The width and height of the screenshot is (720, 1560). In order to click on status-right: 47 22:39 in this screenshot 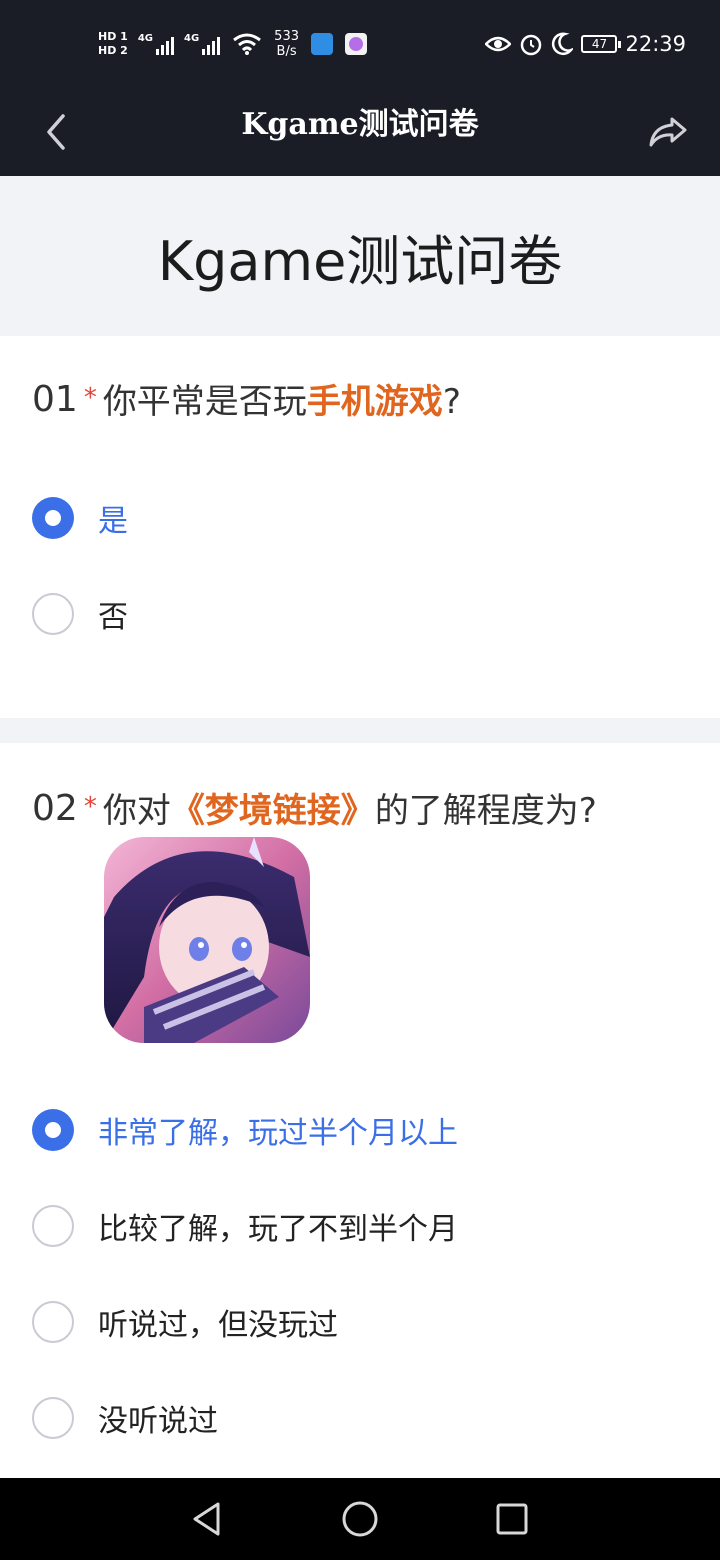, I will do `click(585, 44)`.